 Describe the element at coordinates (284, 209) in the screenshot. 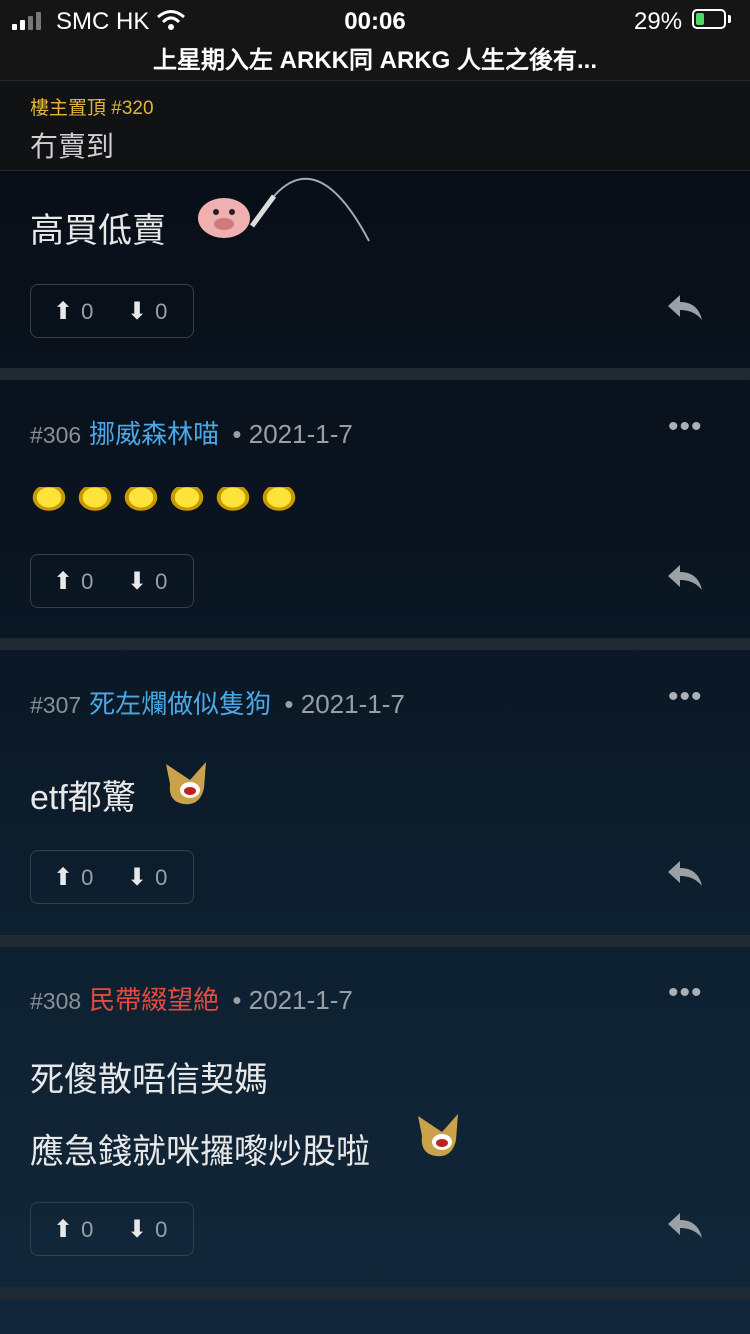

I see `pig-knife-emoji` at that location.